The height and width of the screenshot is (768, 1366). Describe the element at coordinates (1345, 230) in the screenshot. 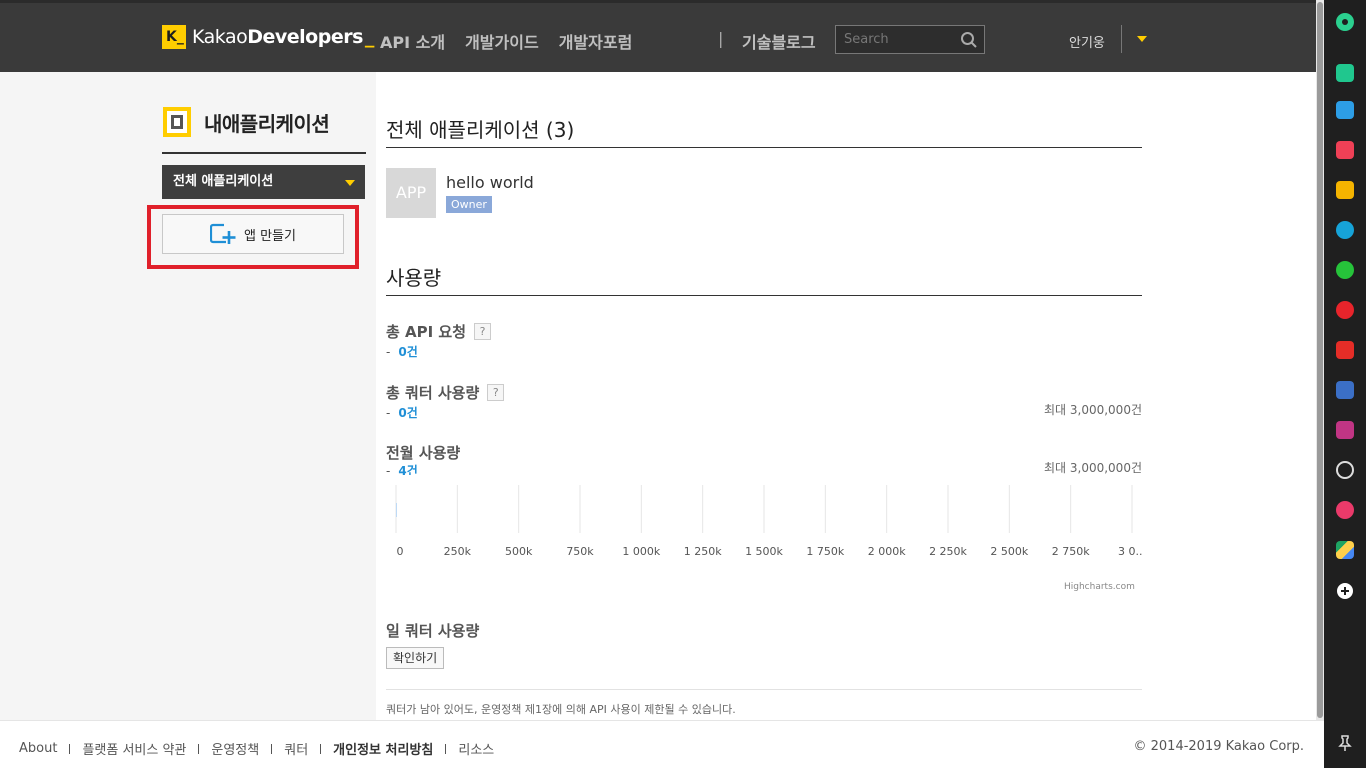

I see `edge-icon` at that location.